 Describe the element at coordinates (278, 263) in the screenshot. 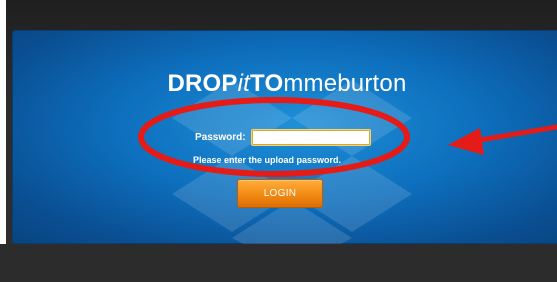

I see `footer-area` at that location.